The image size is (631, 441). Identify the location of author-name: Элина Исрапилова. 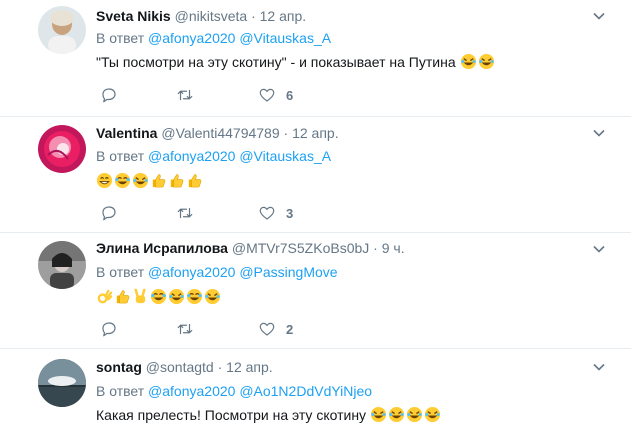
(162, 248).